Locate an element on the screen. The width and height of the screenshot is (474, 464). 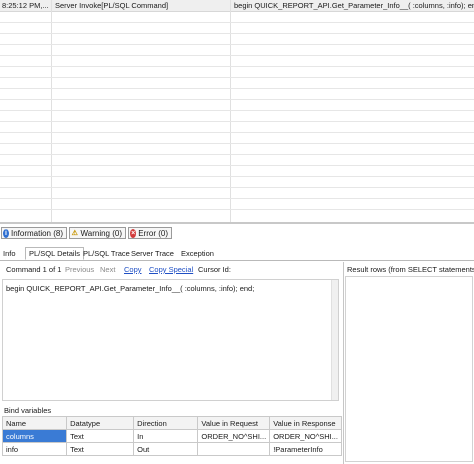
column-header-value-in-request: Value in Request is located at coordinates (234, 423).